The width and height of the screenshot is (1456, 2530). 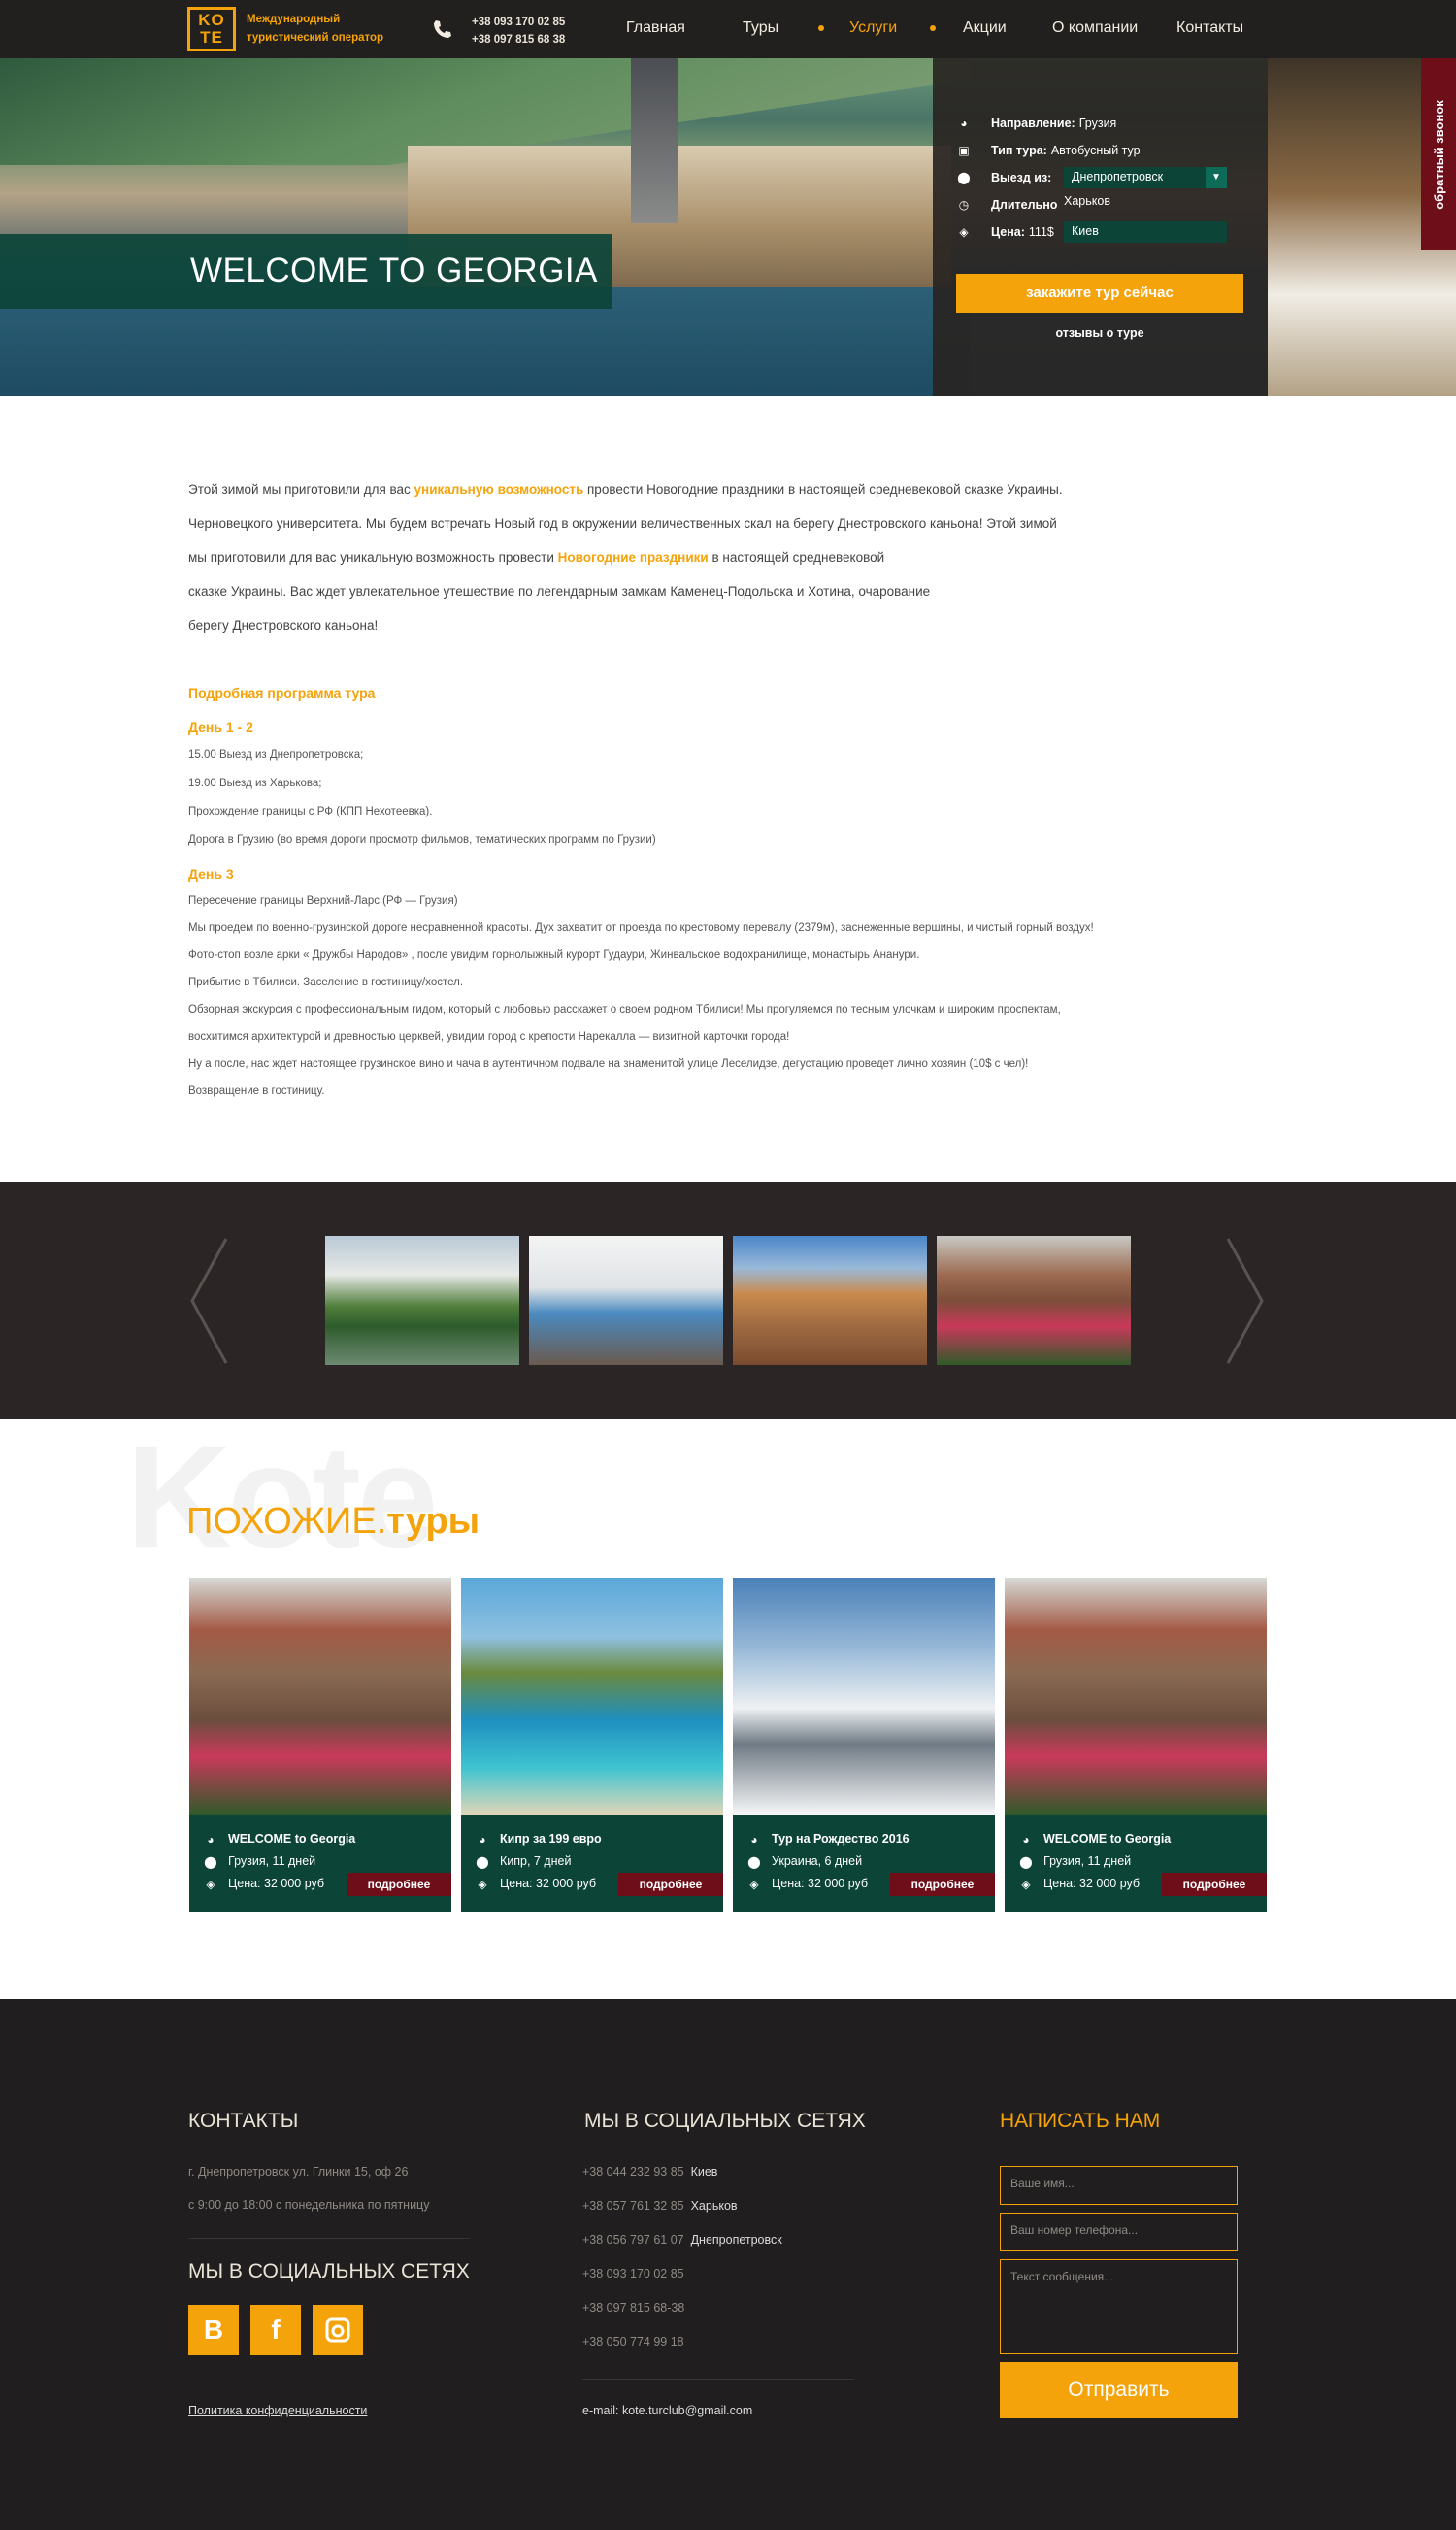 I want to click on phone-number: +38 056 797 61 07, so click(x=633, y=2240).